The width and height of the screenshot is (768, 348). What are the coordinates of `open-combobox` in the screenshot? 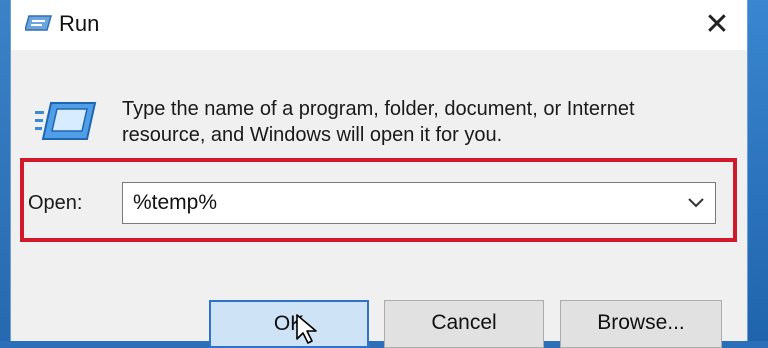 It's located at (419, 203).